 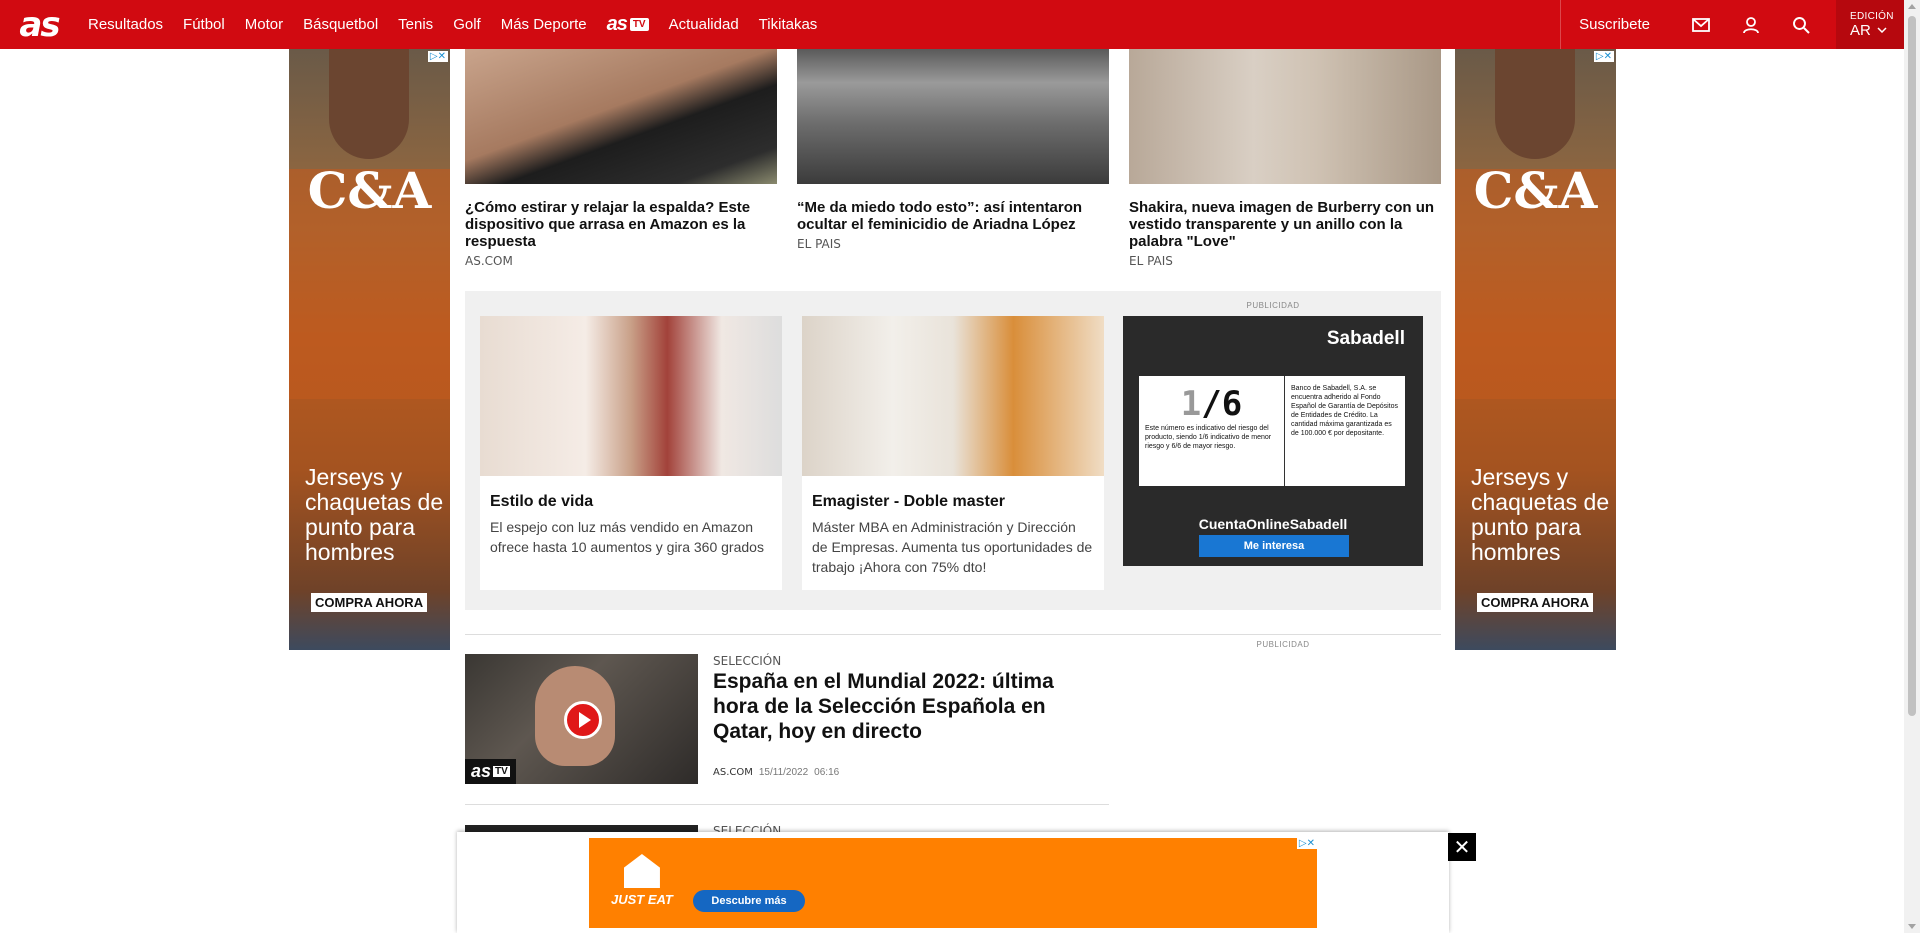 I want to click on just-eat-ad: JUST EAT Descubre más ▷✕, so click(x=953, y=883).